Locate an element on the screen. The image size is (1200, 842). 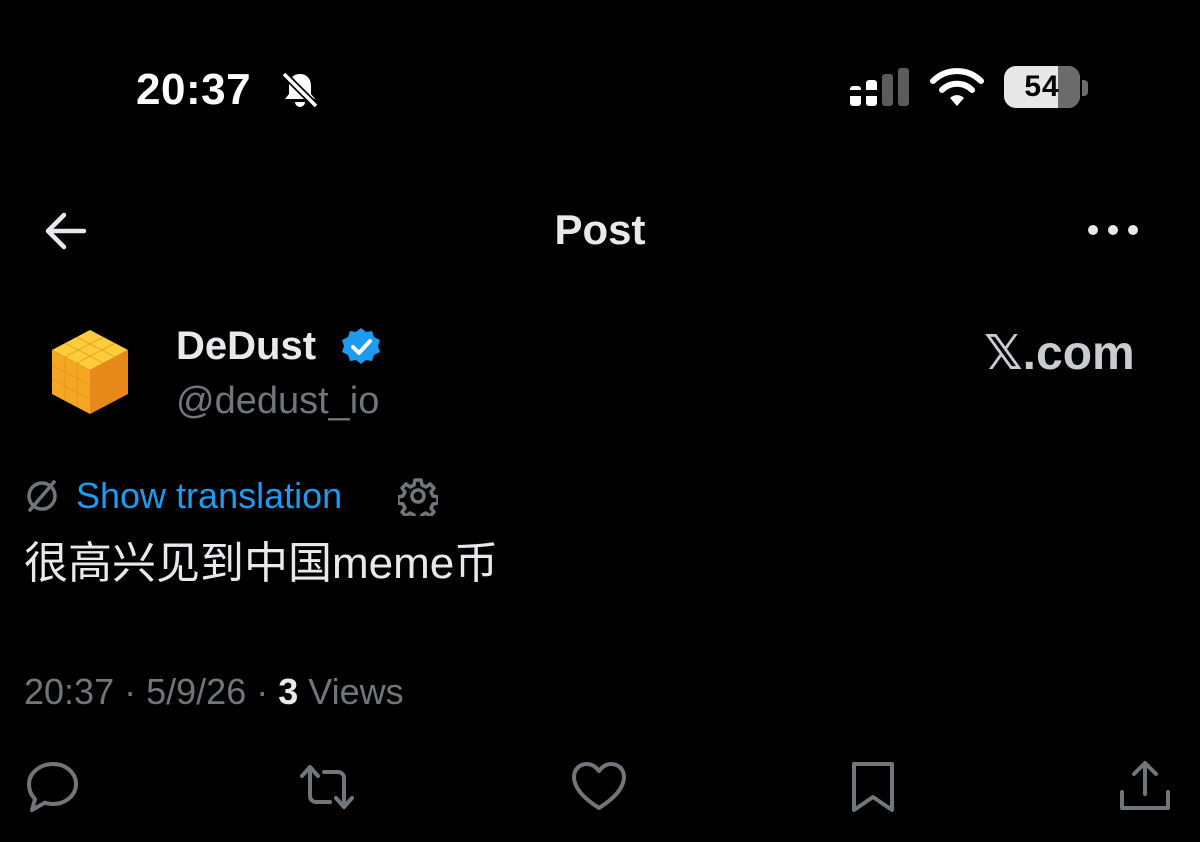
views-label: Views is located at coordinates (355, 691).